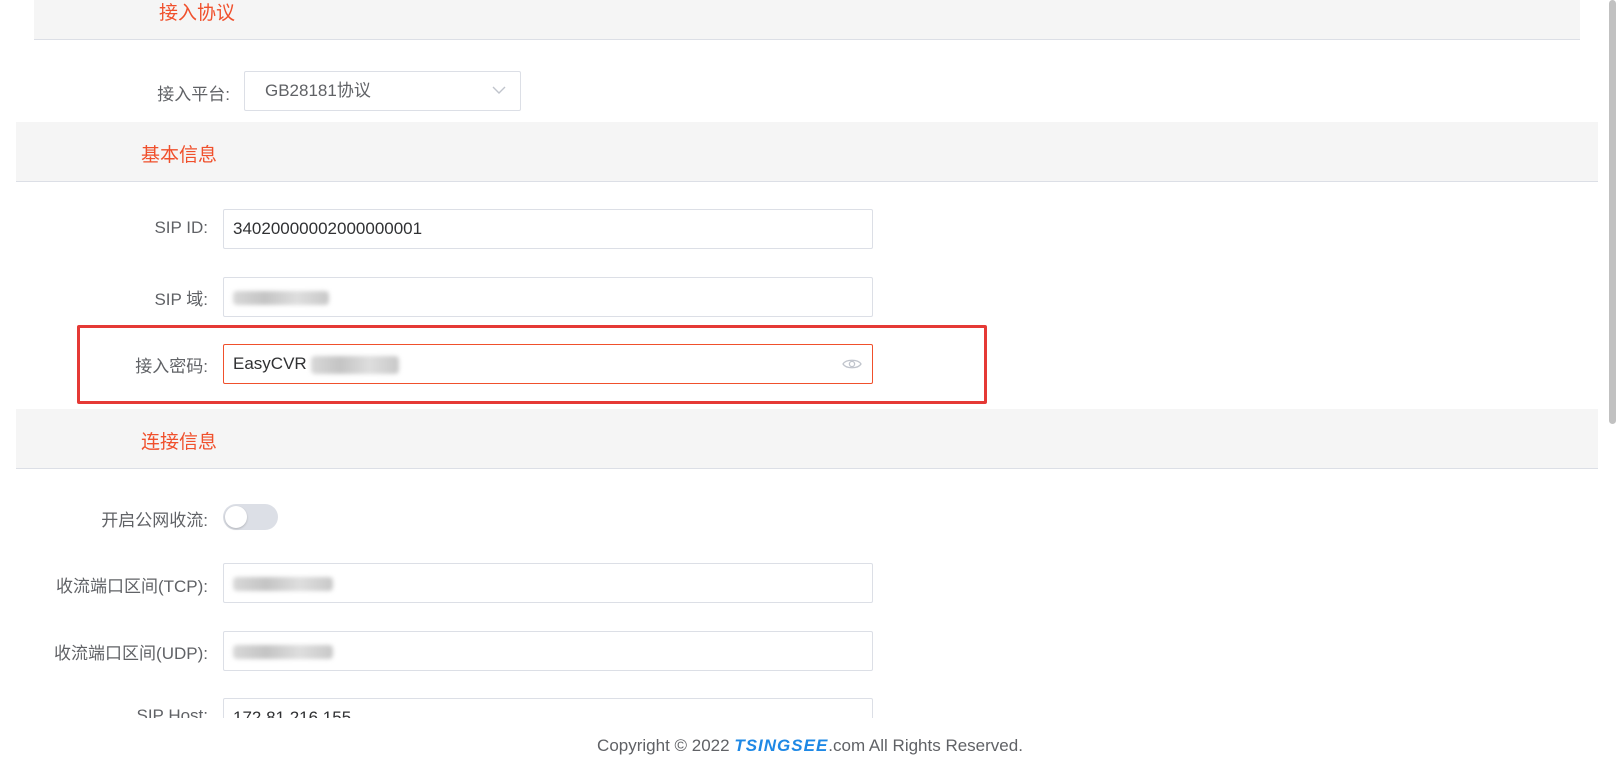 The width and height of the screenshot is (1620, 774). What do you see at coordinates (181, 227) in the screenshot?
I see `sip-id-label: SIP ID:` at bounding box center [181, 227].